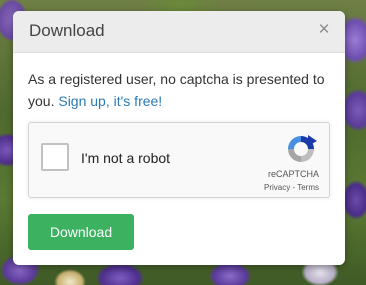 This screenshot has height=285, width=366. I want to click on captcha-label: I'm not a robot, so click(126, 158).